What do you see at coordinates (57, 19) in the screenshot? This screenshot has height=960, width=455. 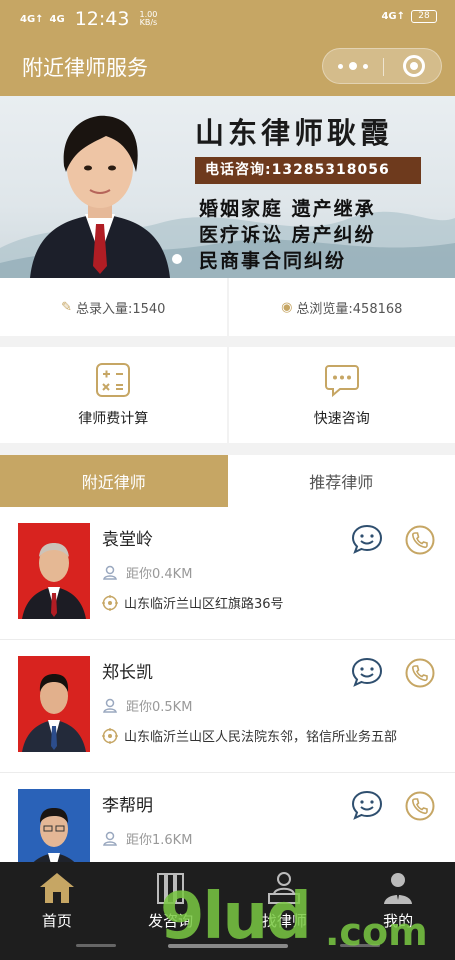 I see `signal-indicator-2: 4G` at bounding box center [57, 19].